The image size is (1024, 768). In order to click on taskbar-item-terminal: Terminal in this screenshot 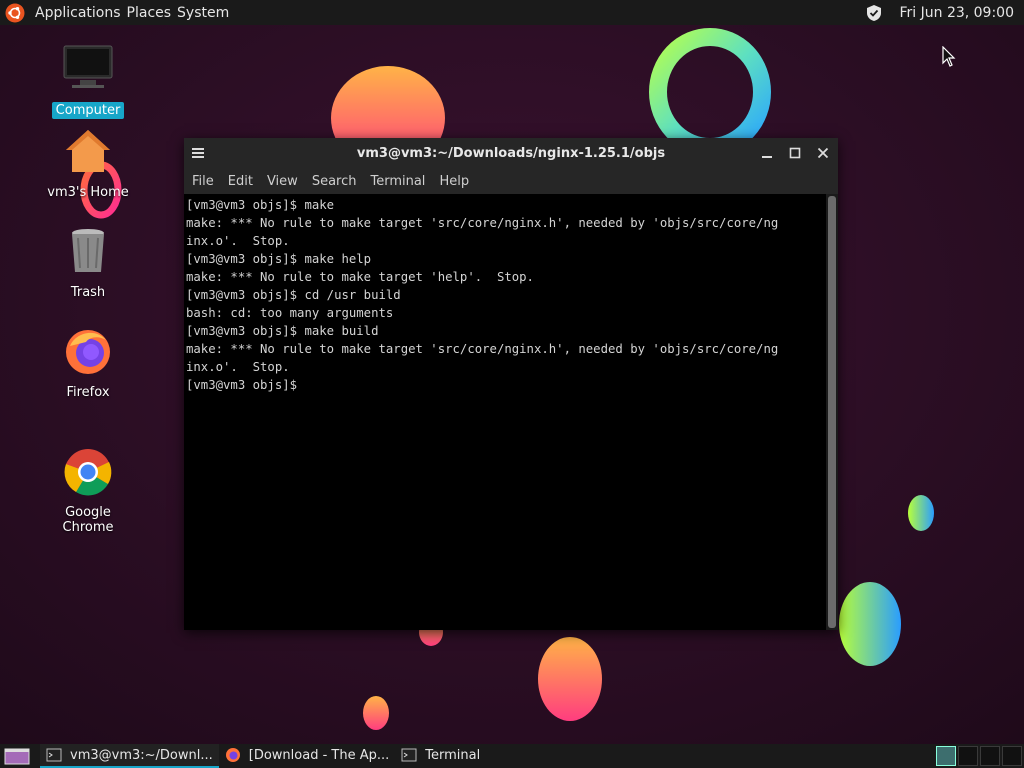, I will do `click(440, 756)`.